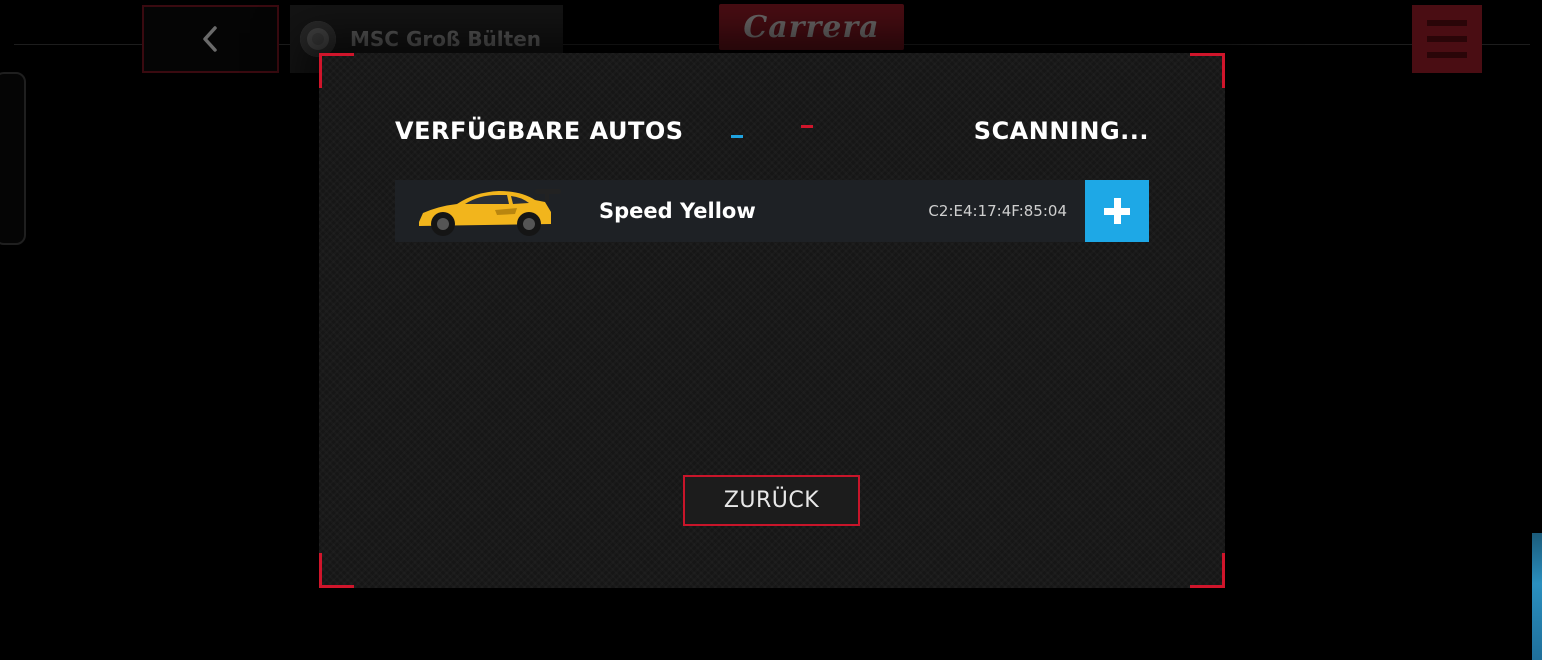 The height and width of the screenshot is (660, 1542). I want to click on car-list-item: Speed Yellow C2:E4:17:4F:85:04, so click(772, 211).